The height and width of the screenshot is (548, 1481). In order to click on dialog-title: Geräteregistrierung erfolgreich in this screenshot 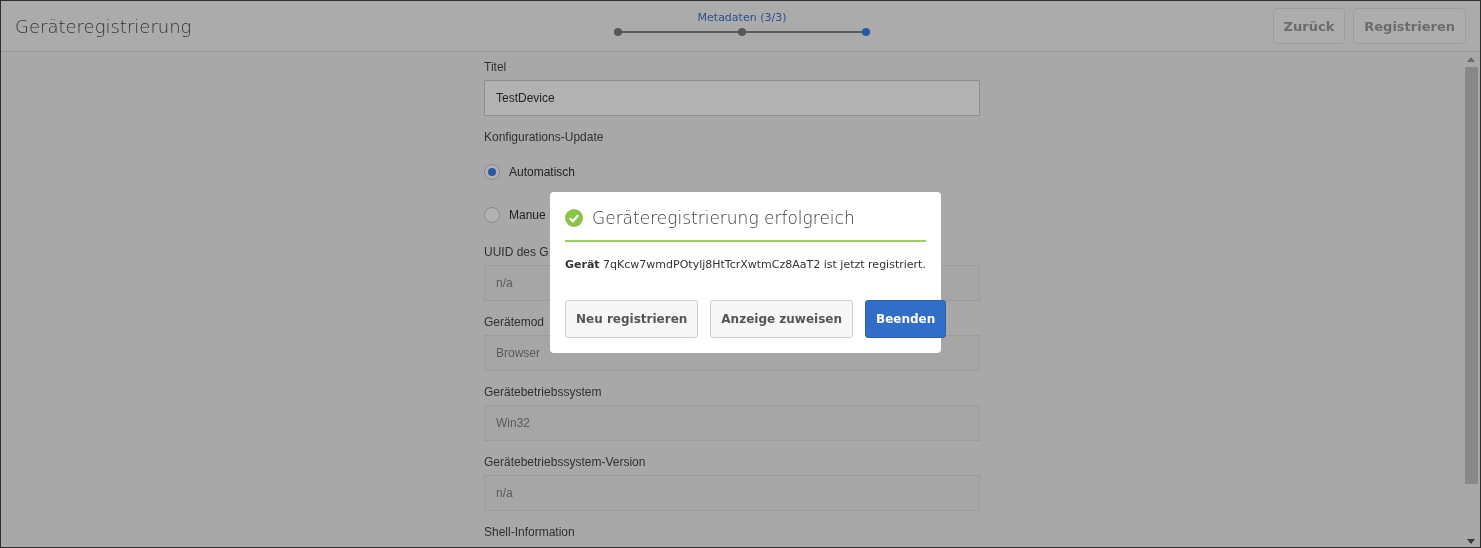, I will do `click(723, 218)`.